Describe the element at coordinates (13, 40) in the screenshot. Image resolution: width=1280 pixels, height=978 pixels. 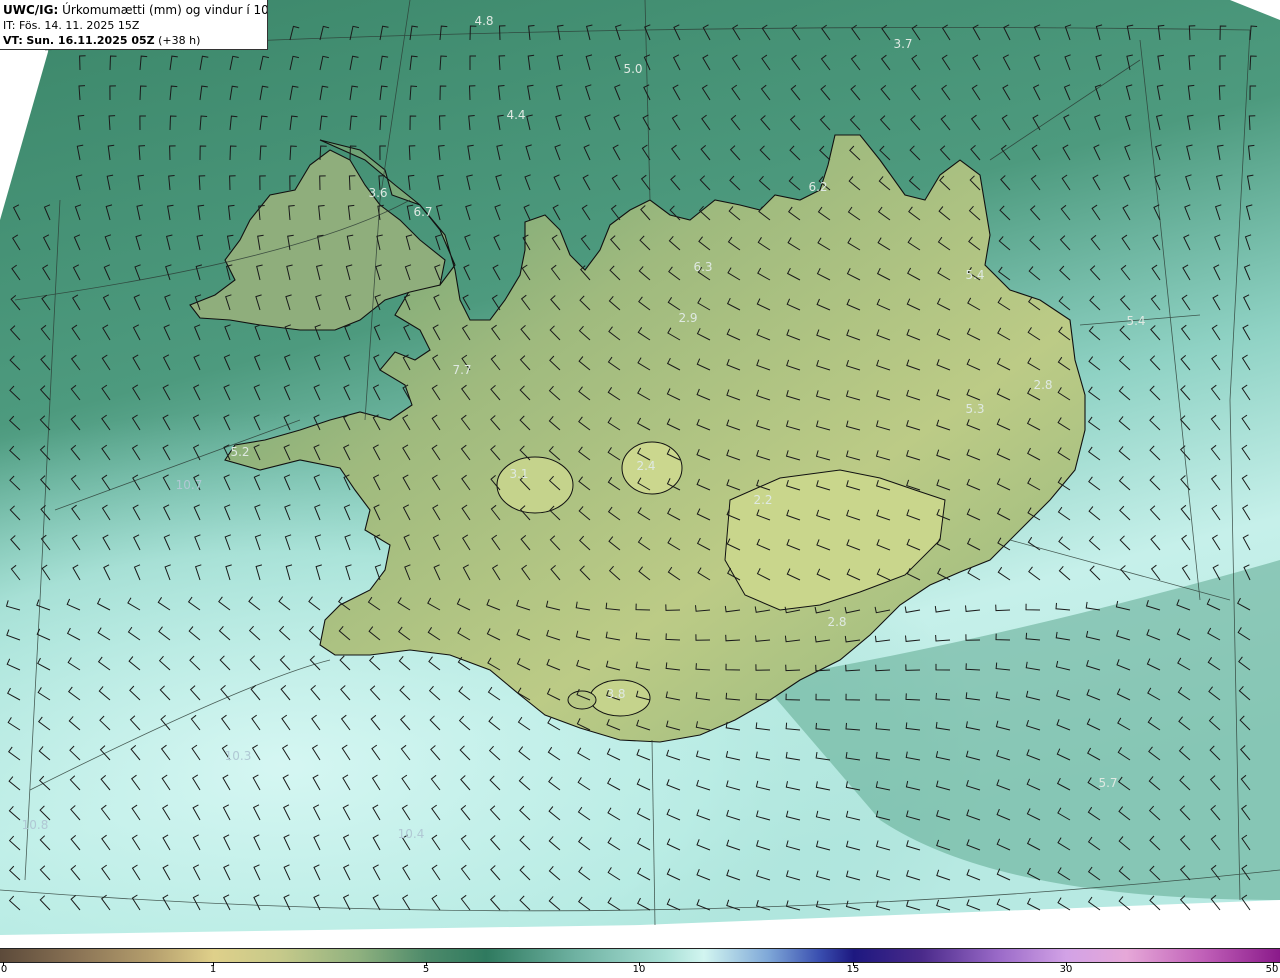
I see `valid-time-prefix: VT:` at that location.